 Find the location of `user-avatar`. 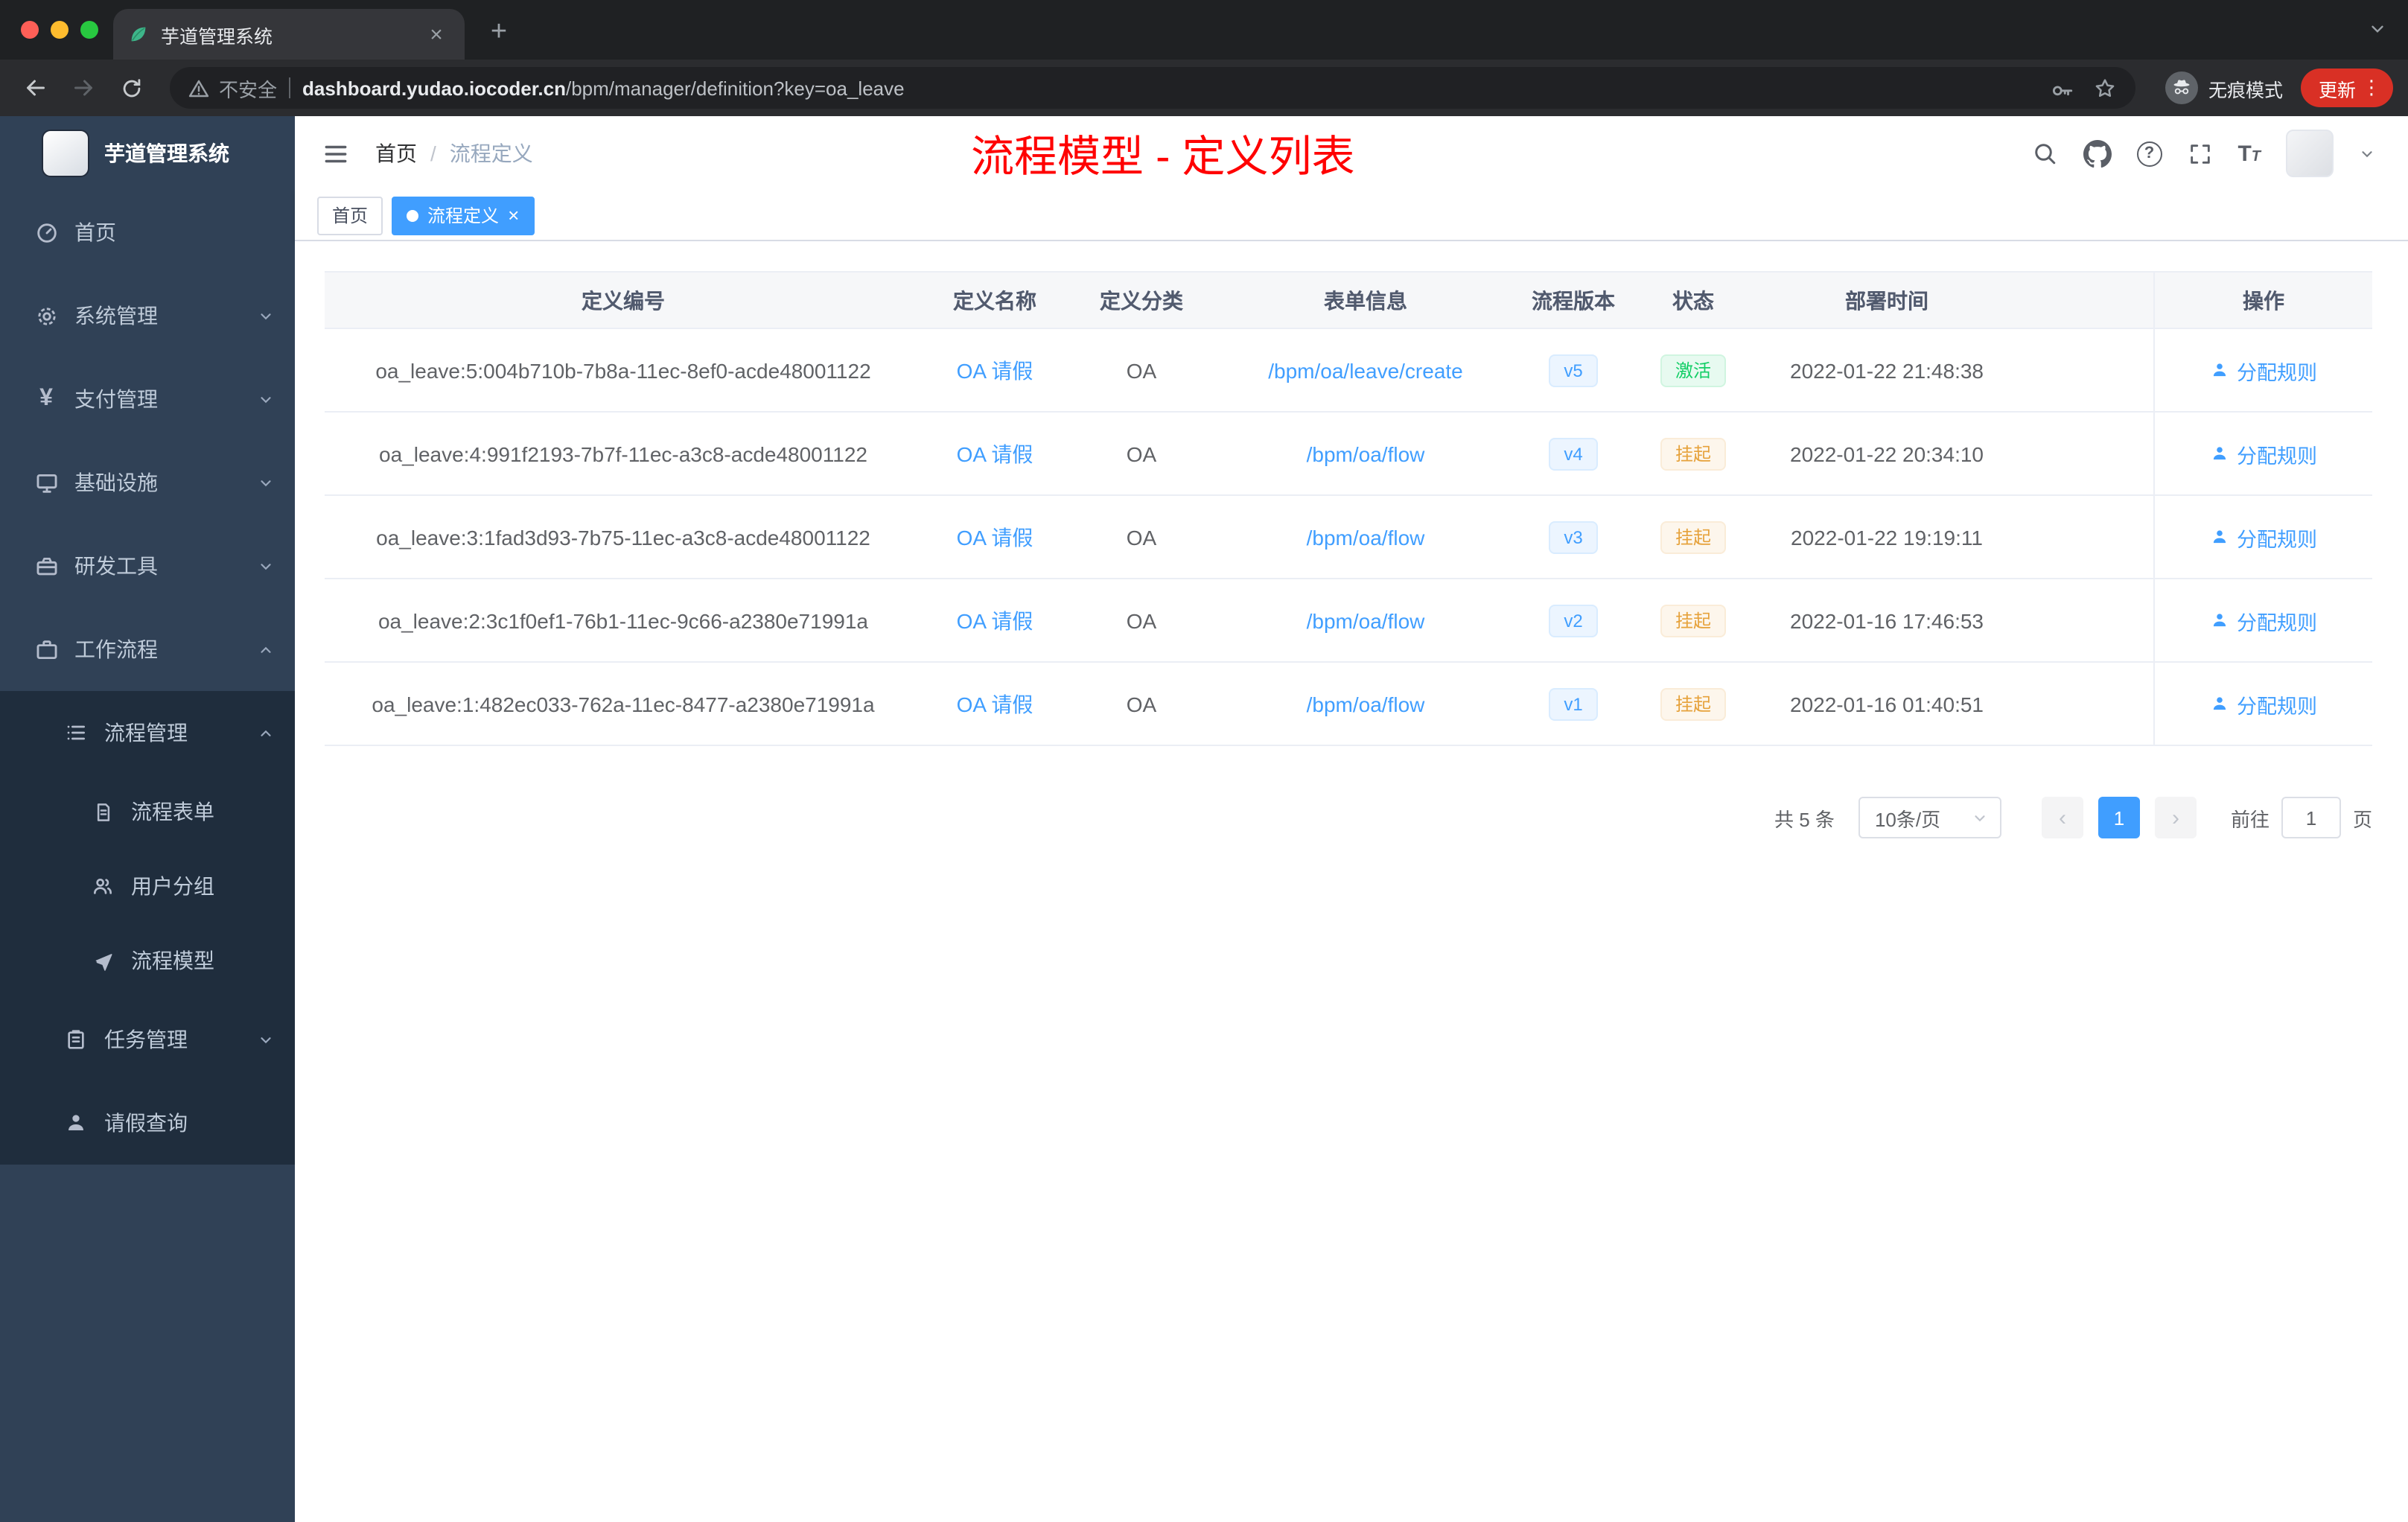

user-avatar is located at coordinates (2310, 153).